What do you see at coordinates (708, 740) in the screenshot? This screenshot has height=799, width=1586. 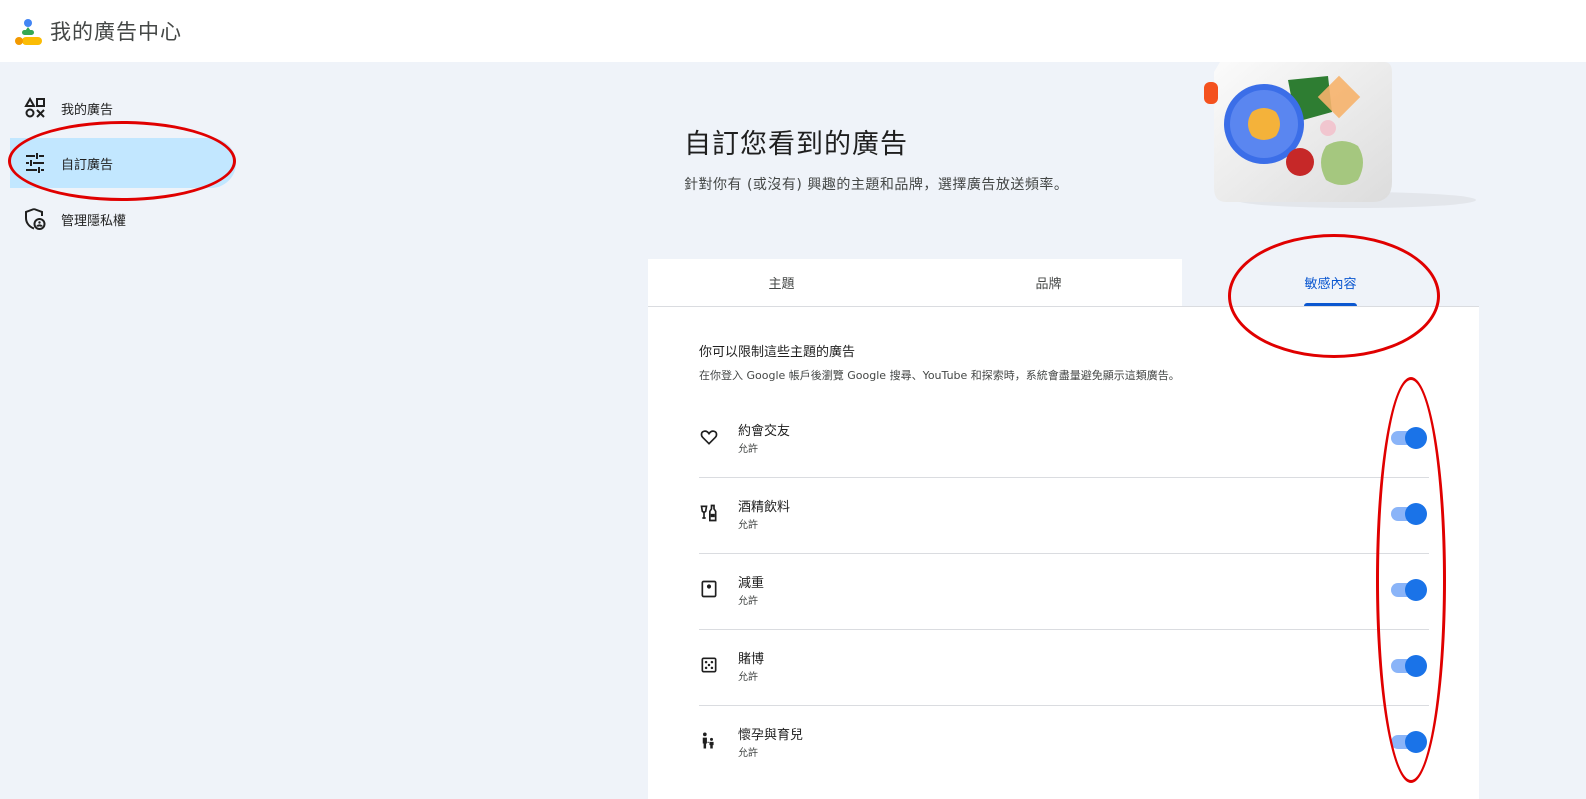 I see `family-icon` at bounding box center [708, 740].